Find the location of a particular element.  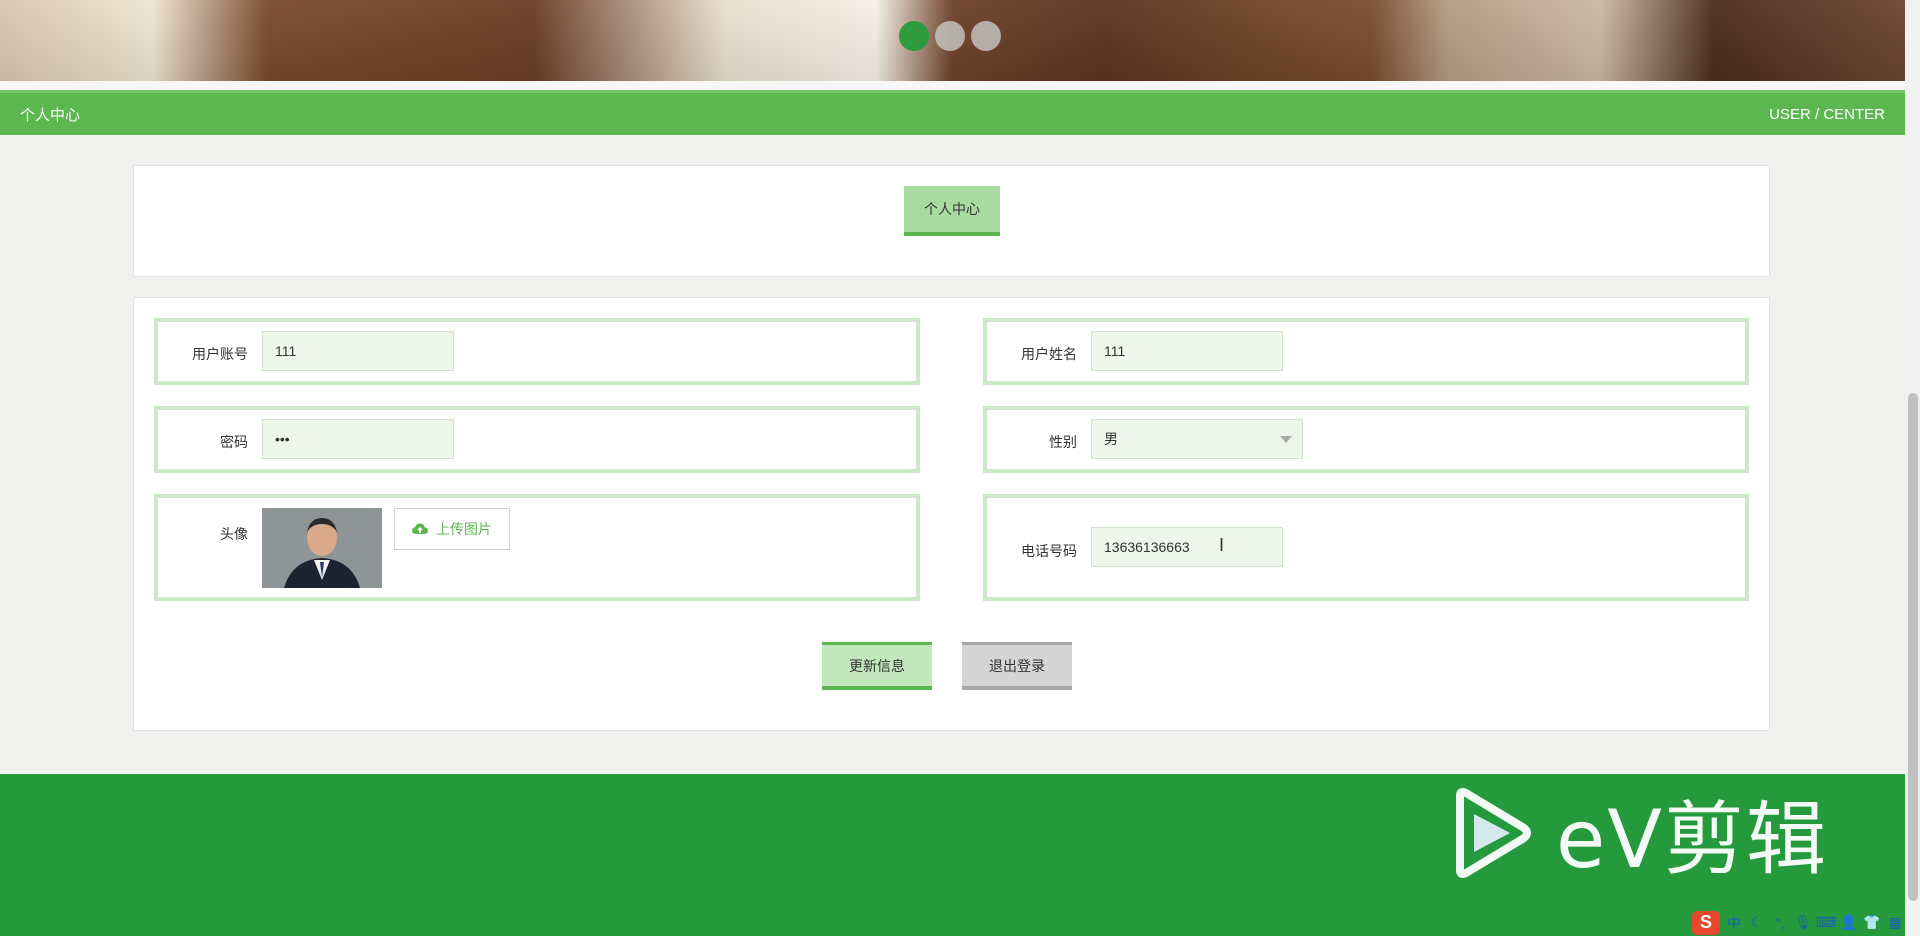

password-field: 密码 ••• is located at coordinates (537, 439).